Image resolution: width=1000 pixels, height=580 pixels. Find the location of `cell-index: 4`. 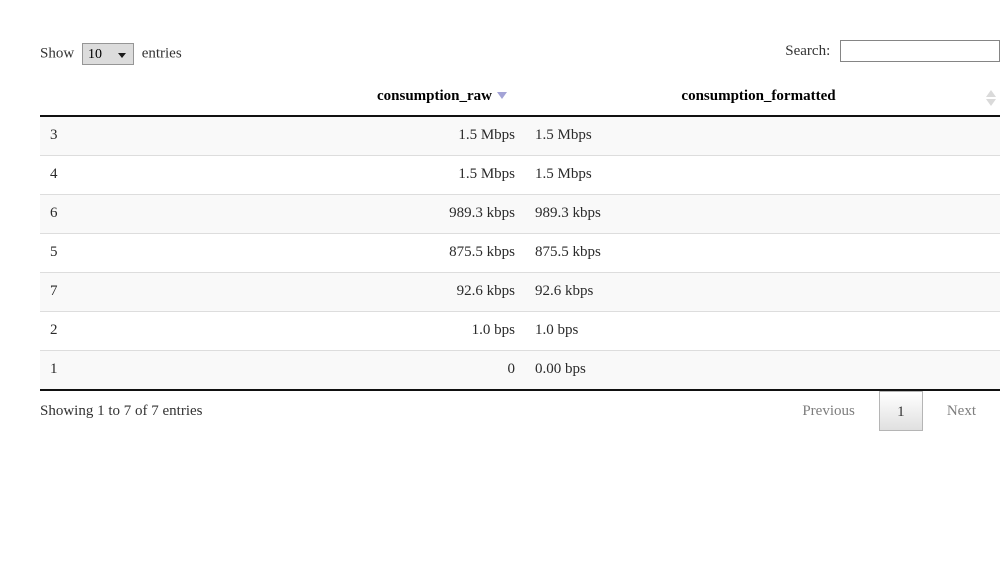

cell-index: 4 is located at coordinates (185, 175).